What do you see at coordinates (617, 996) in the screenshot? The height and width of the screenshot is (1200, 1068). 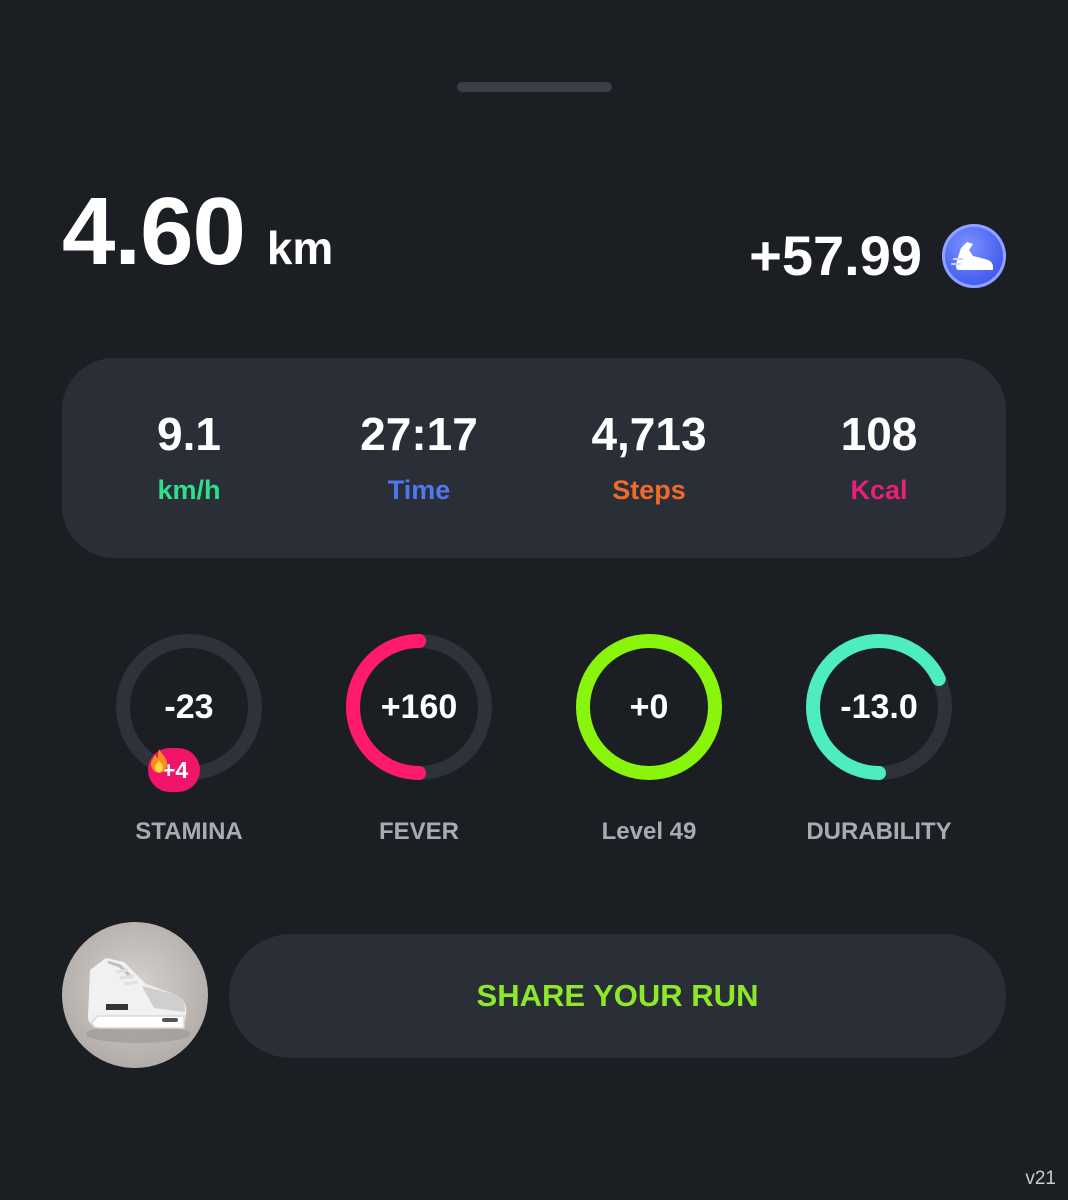 I see `share-run-button: SHARE YOUR RUN` at bounding box center [617, 996].